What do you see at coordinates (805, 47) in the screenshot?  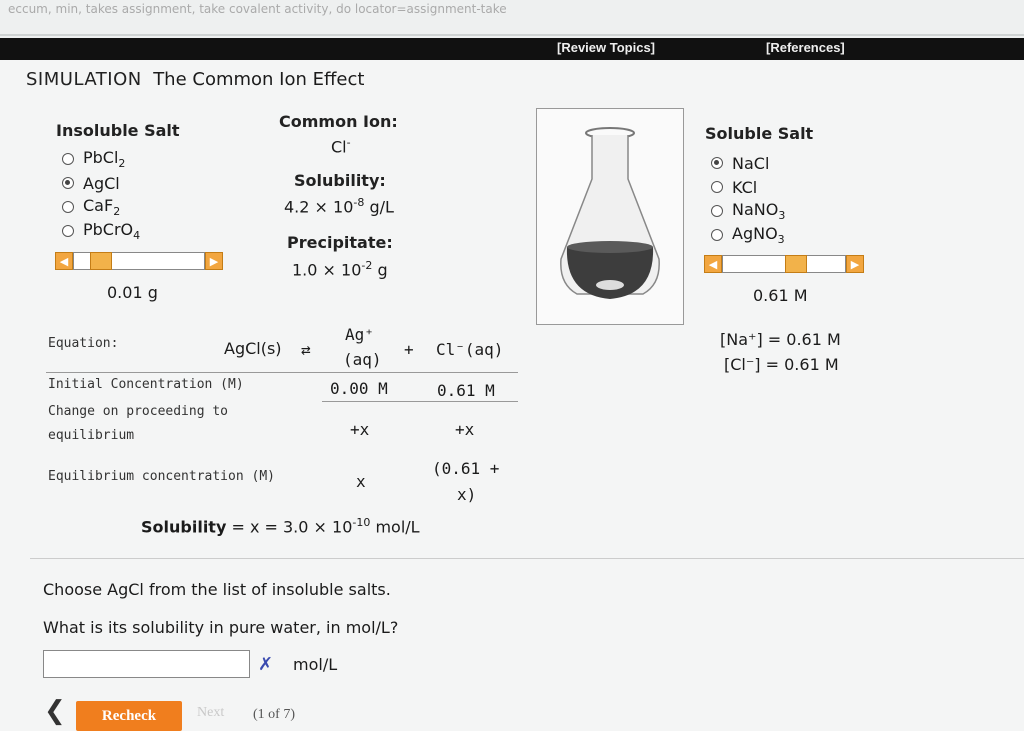 I see `references-link: [References]` at bounding box center [805, 47].